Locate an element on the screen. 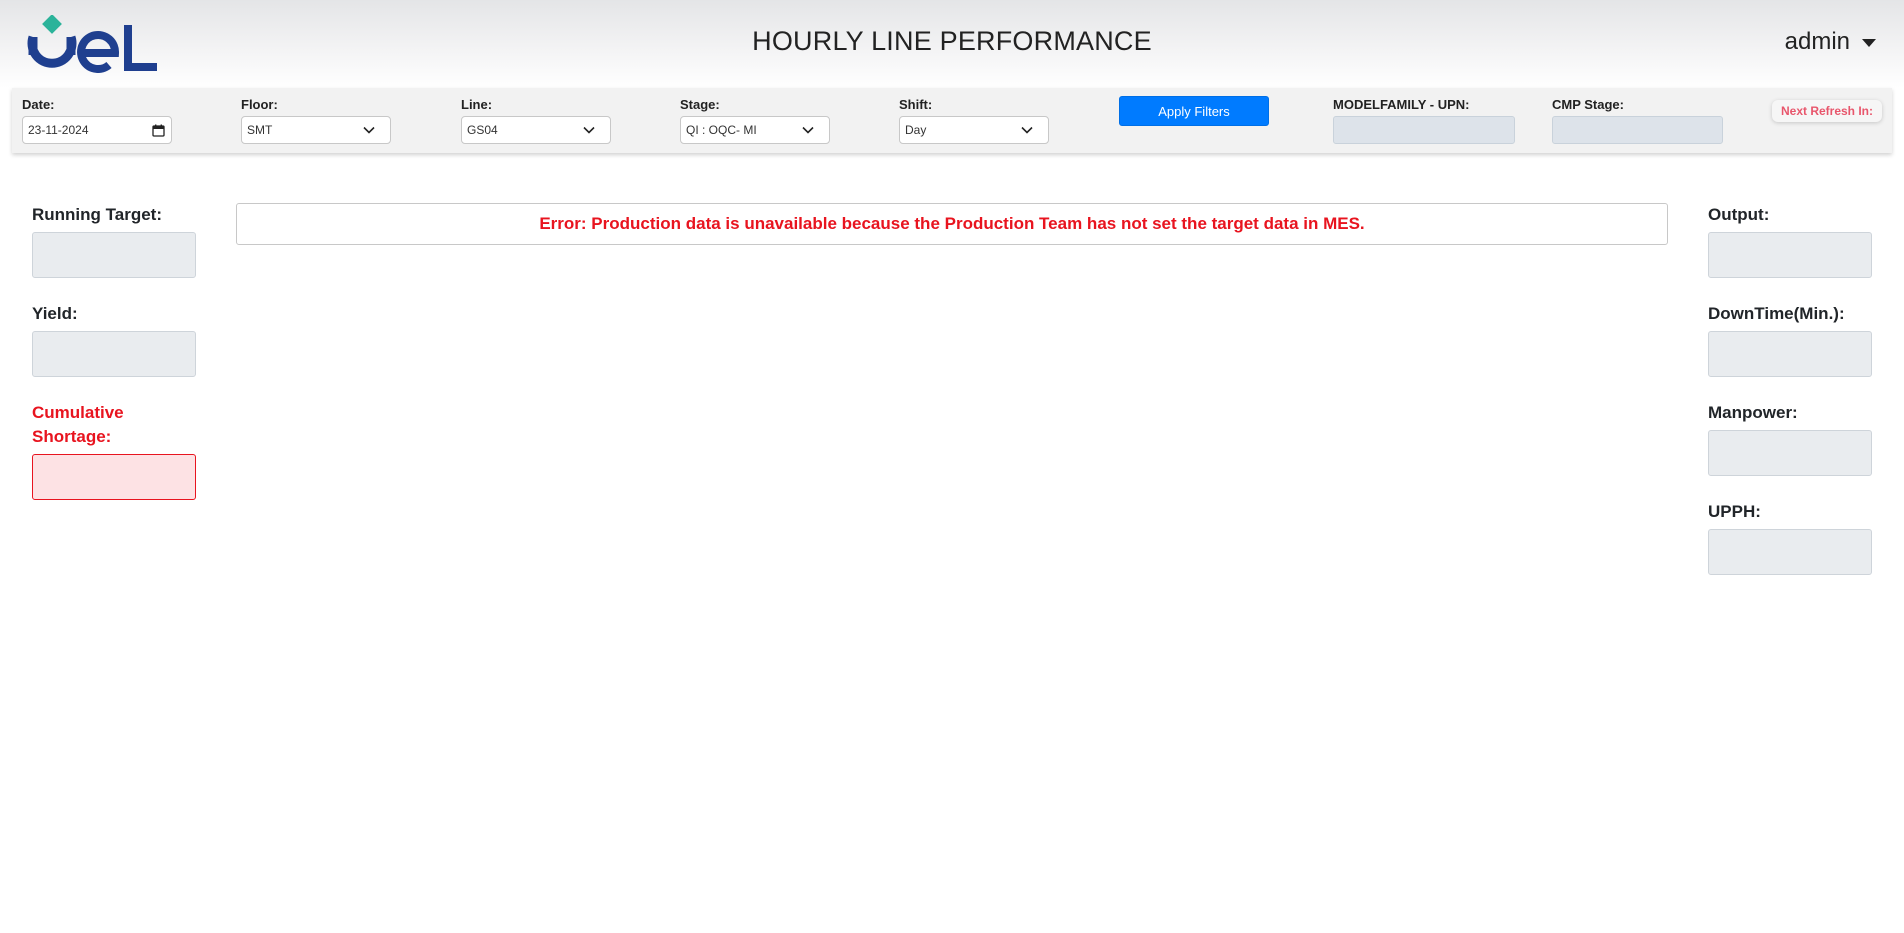 This screenshot has height=933, width=1904. modelfamily-upn-field: MODELFAMILY - UPN: is located at coordinates (1424, 121).